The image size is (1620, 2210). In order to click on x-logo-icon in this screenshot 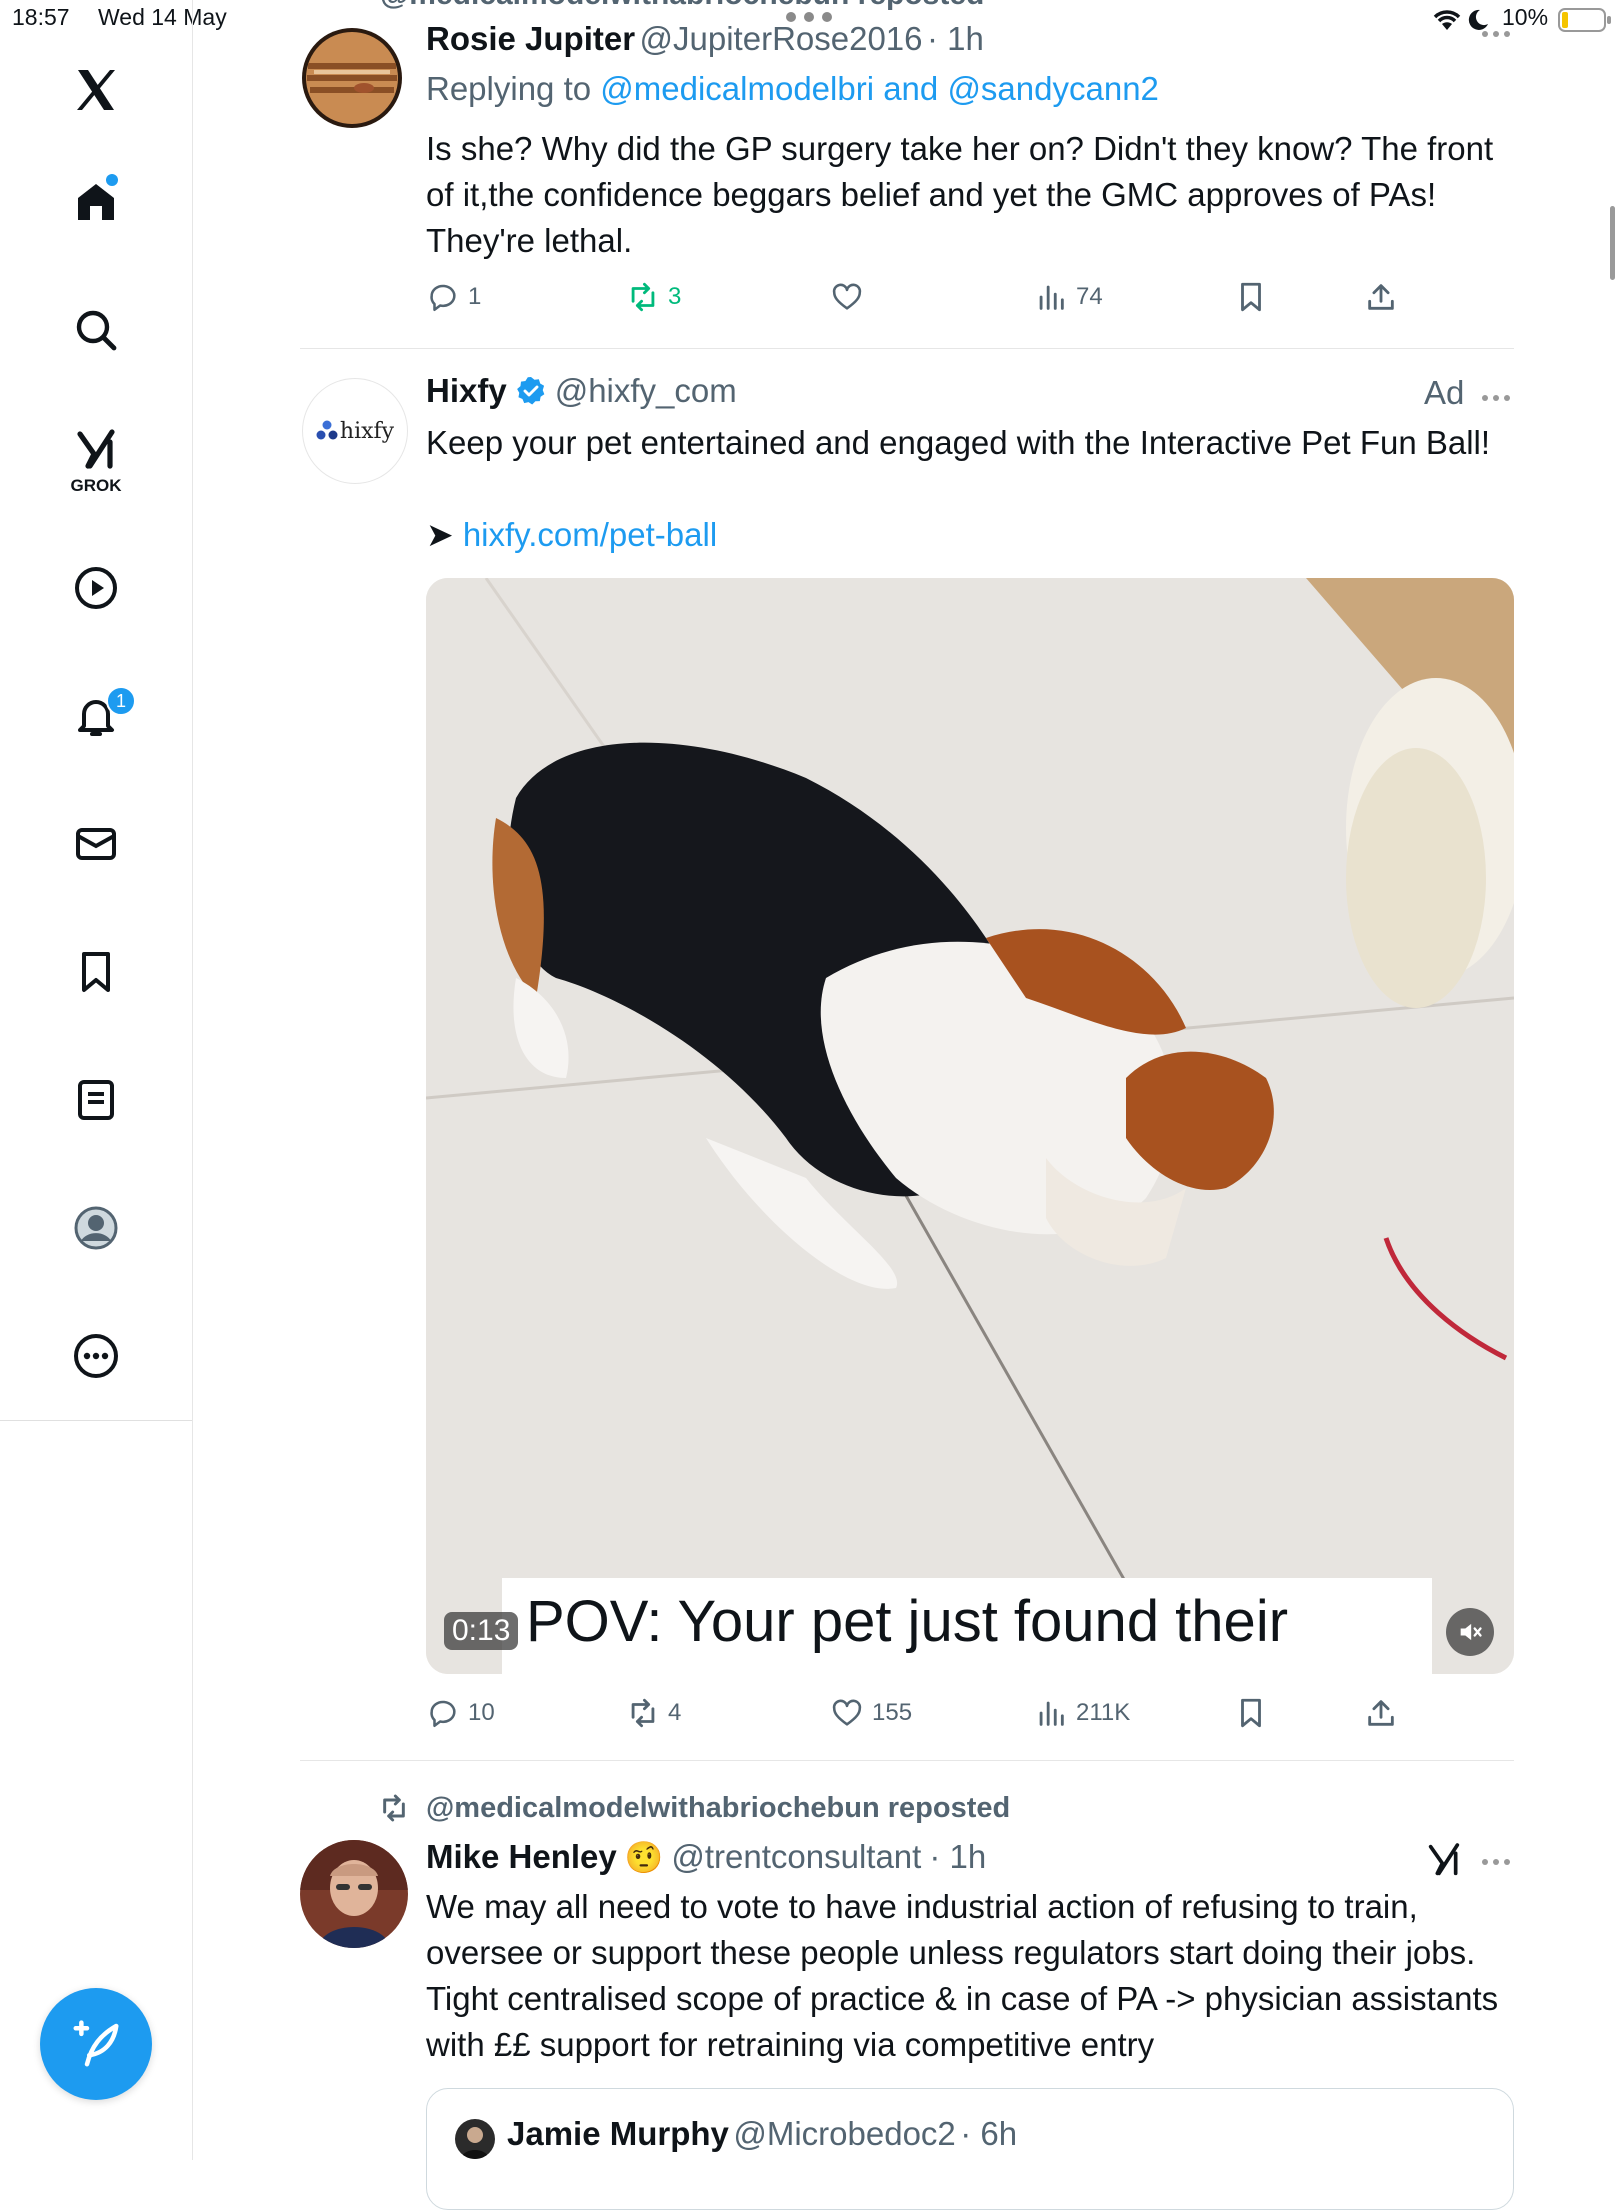, I will do `click(96, 90)`.